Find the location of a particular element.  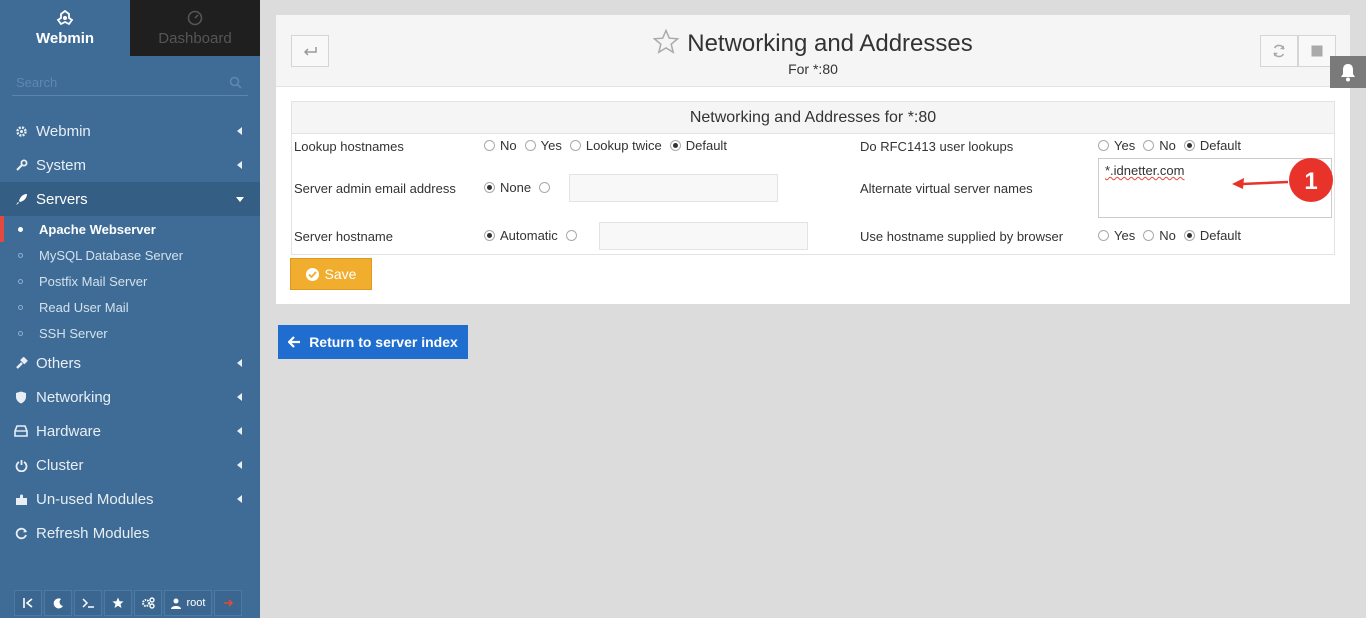

admin-email-input is located at coordinates (673, 188).